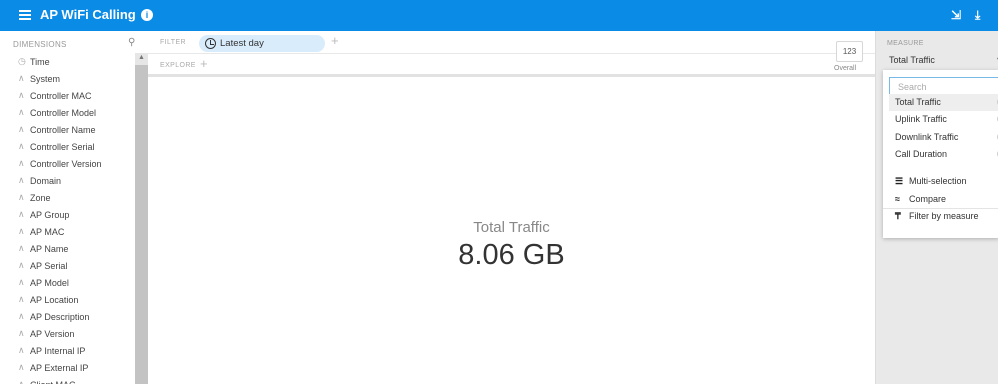 This screenshot has width=998, height=384. Describe the element at coordinates (49, 265) in the screenshot. I see `dimension-item-label: AP Serial` at that location.